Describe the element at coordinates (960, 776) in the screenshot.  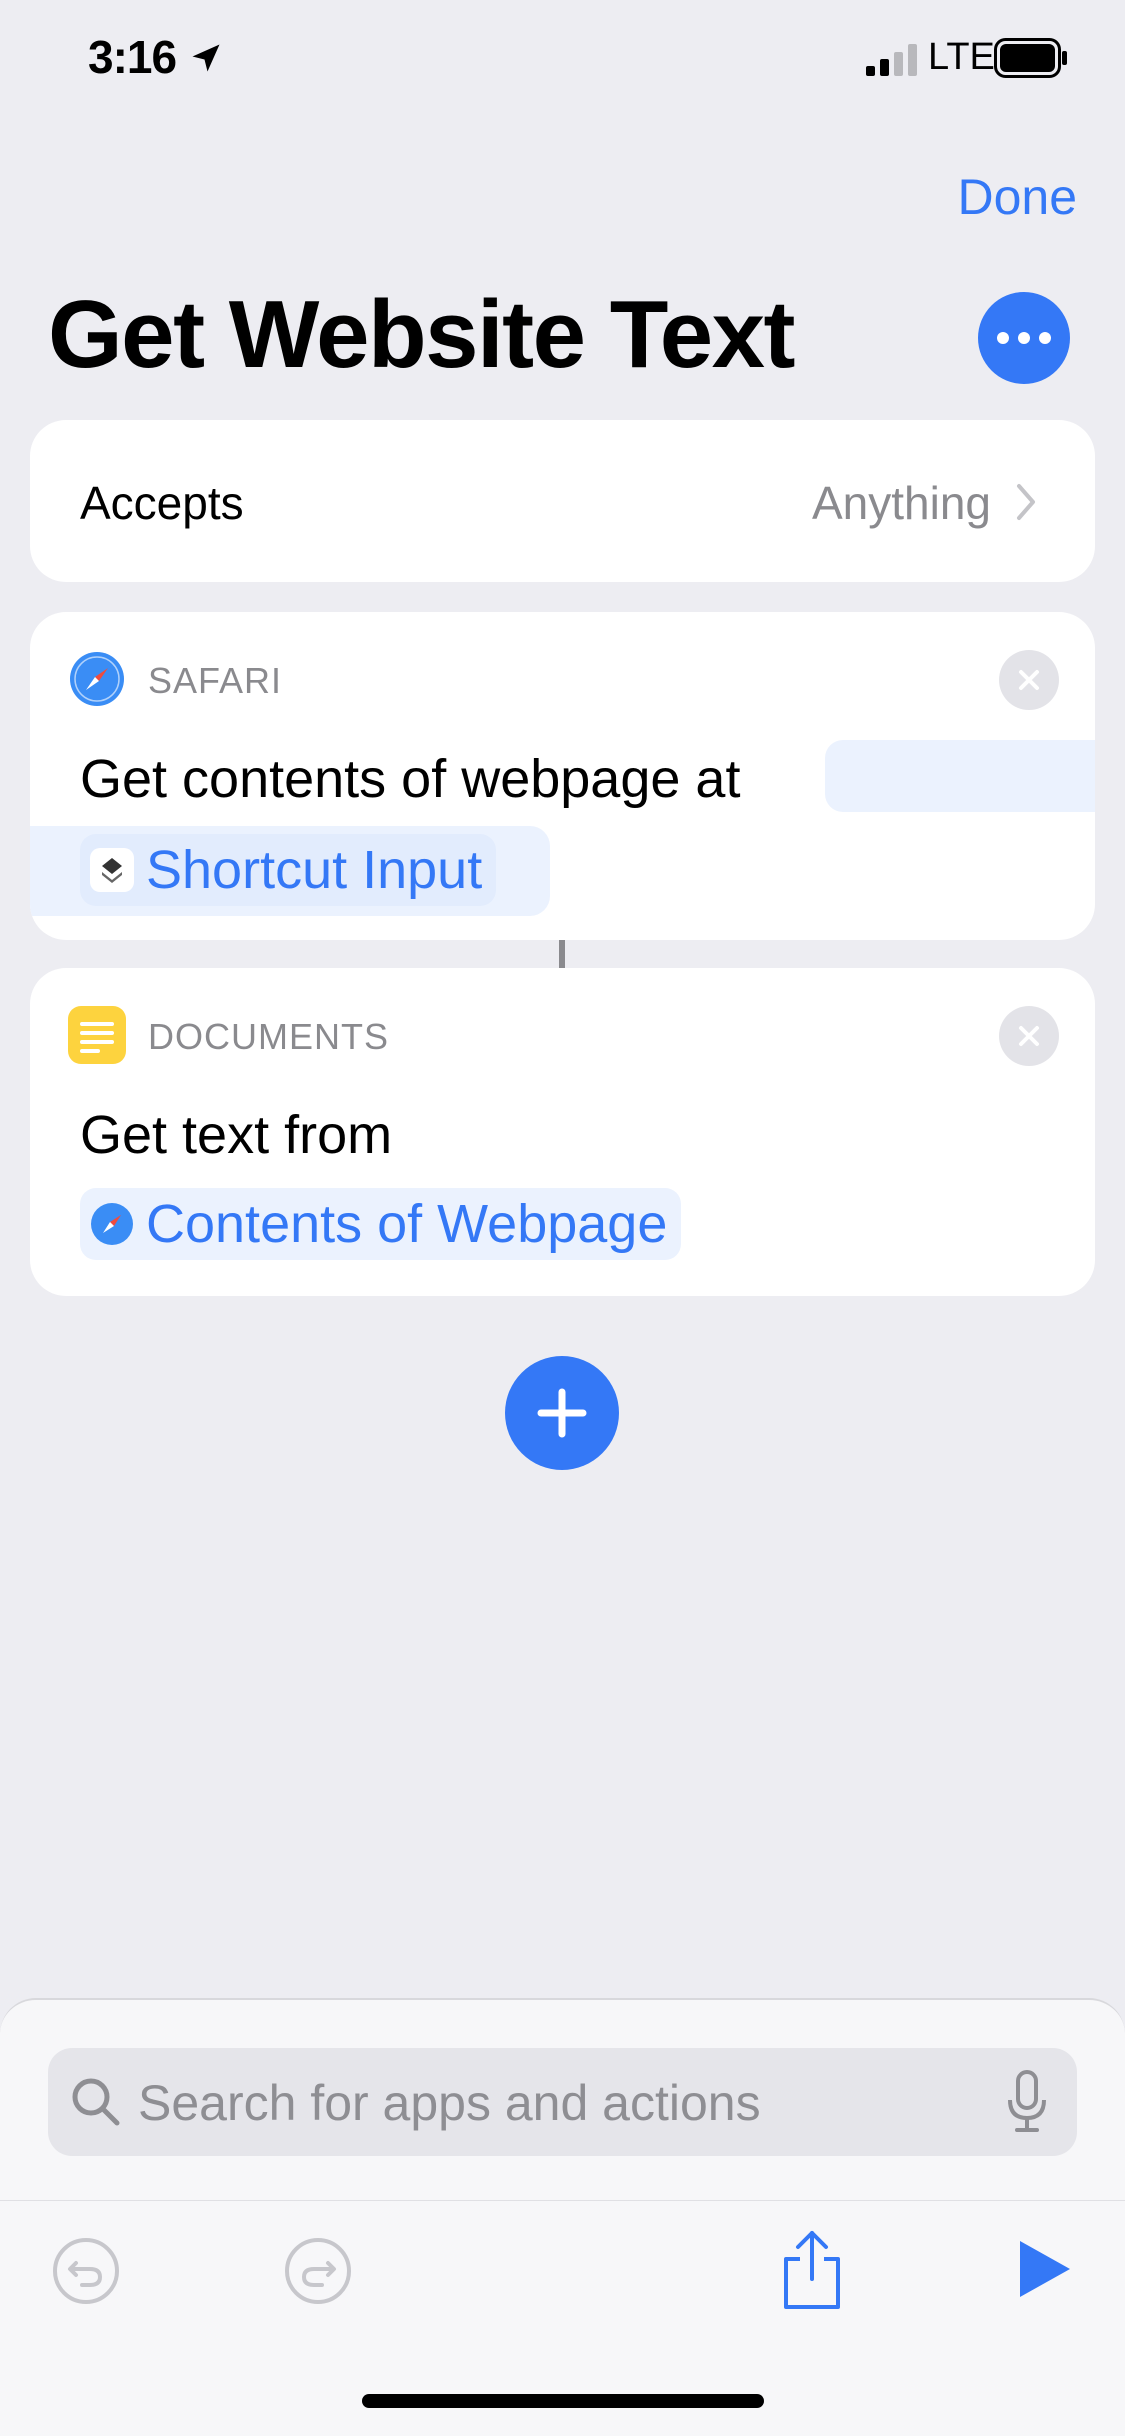
I see `url-parameter-field` at that location.